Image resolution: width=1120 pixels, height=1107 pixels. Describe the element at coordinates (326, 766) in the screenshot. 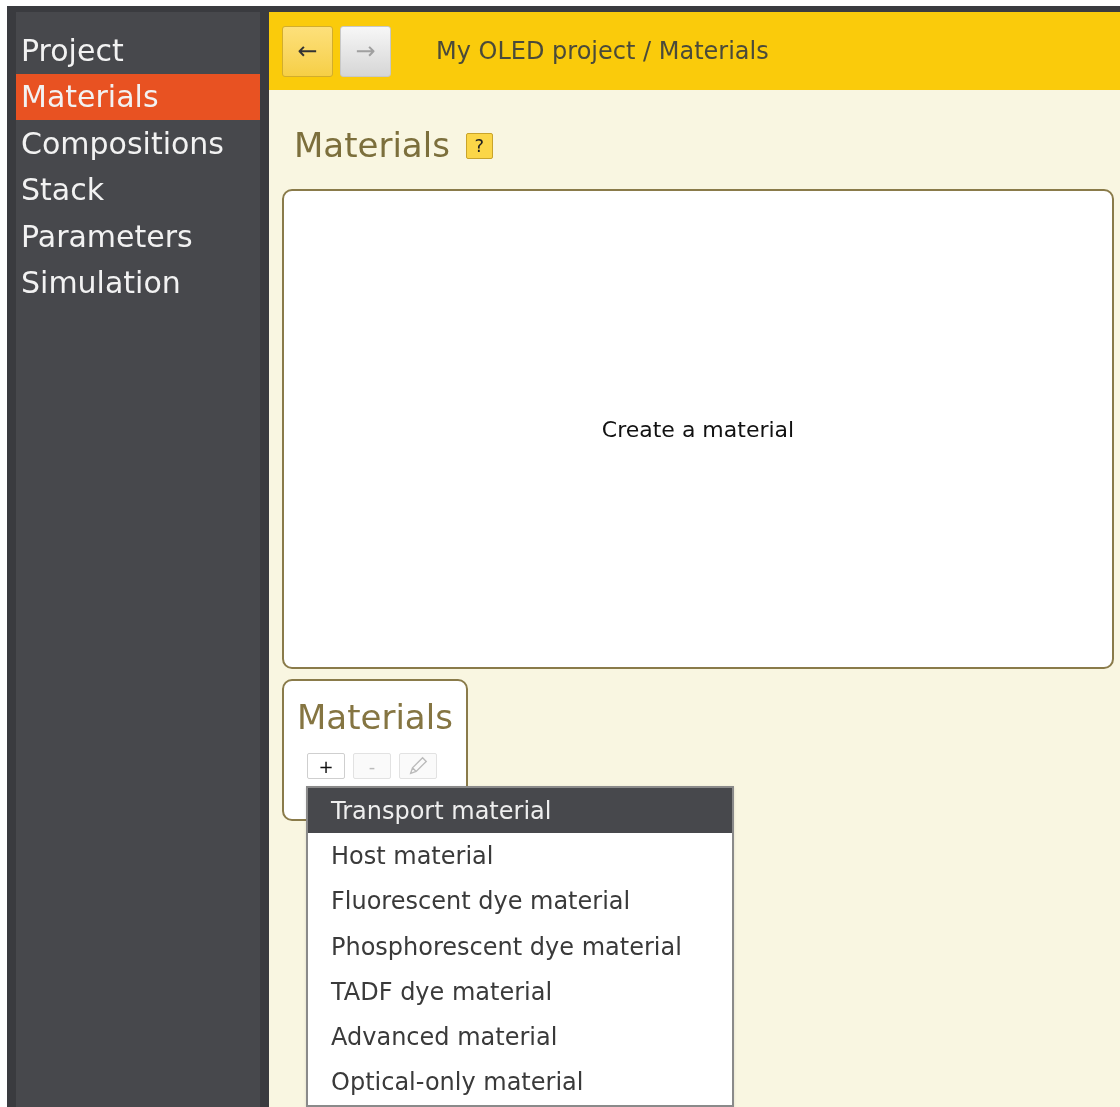

I see `toolbar-button: +` at that location.